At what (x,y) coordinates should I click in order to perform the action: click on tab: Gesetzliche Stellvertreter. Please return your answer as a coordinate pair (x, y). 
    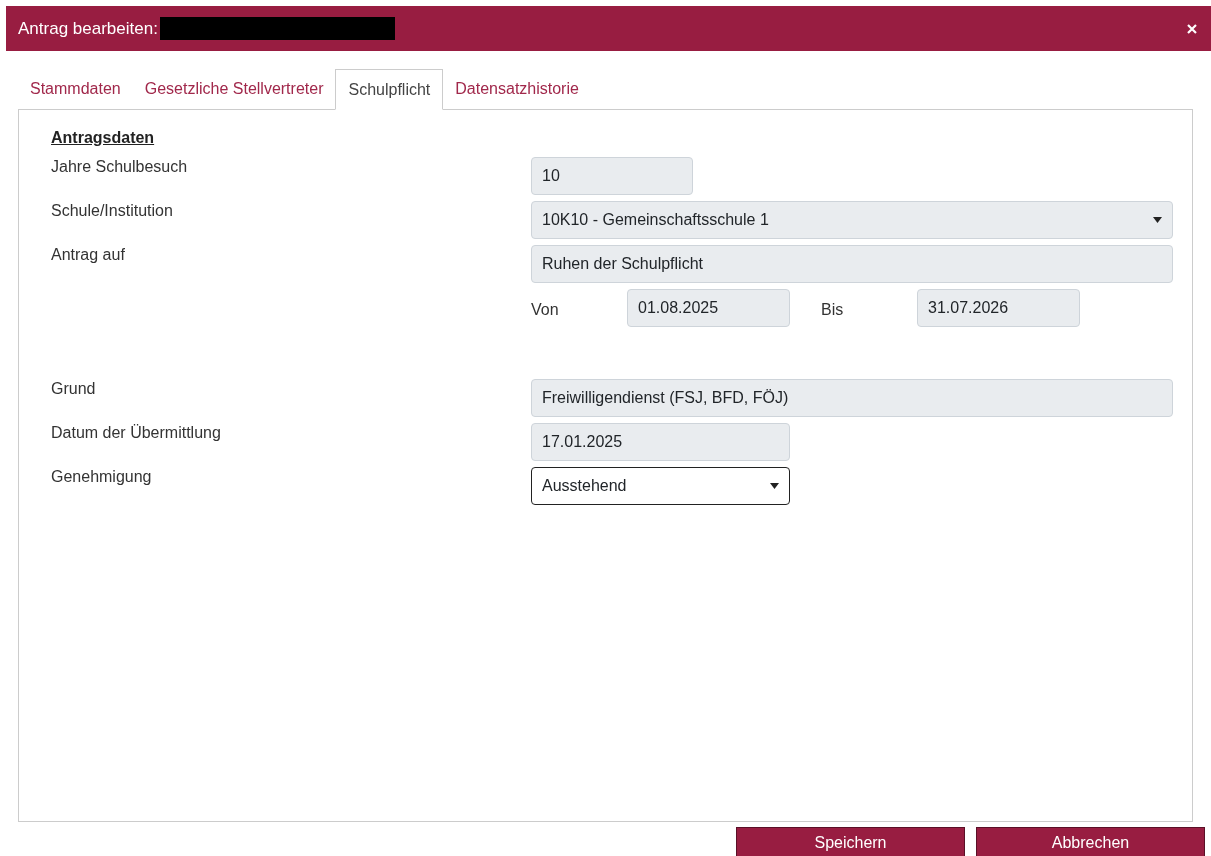
    Looking at the image, I should click on (234, 88).